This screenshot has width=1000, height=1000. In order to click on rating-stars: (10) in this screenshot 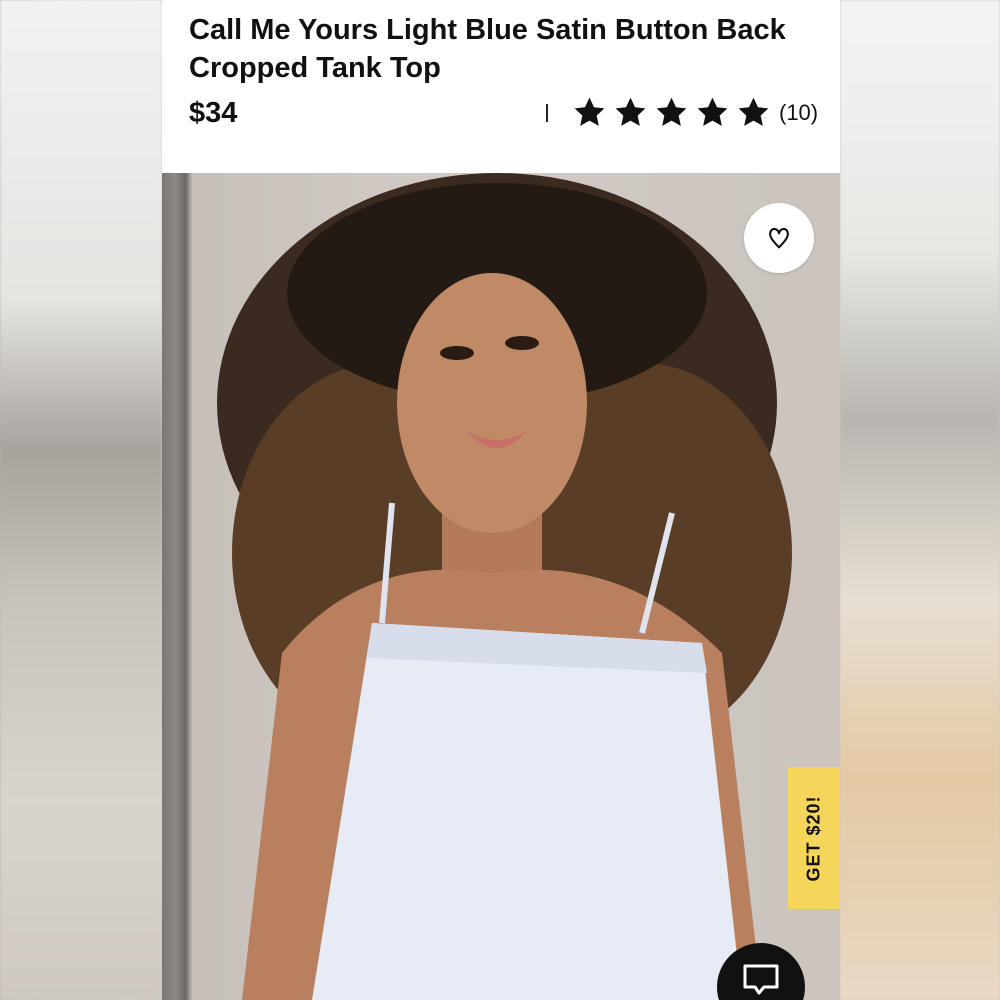, I will do `click(695, 112)`.